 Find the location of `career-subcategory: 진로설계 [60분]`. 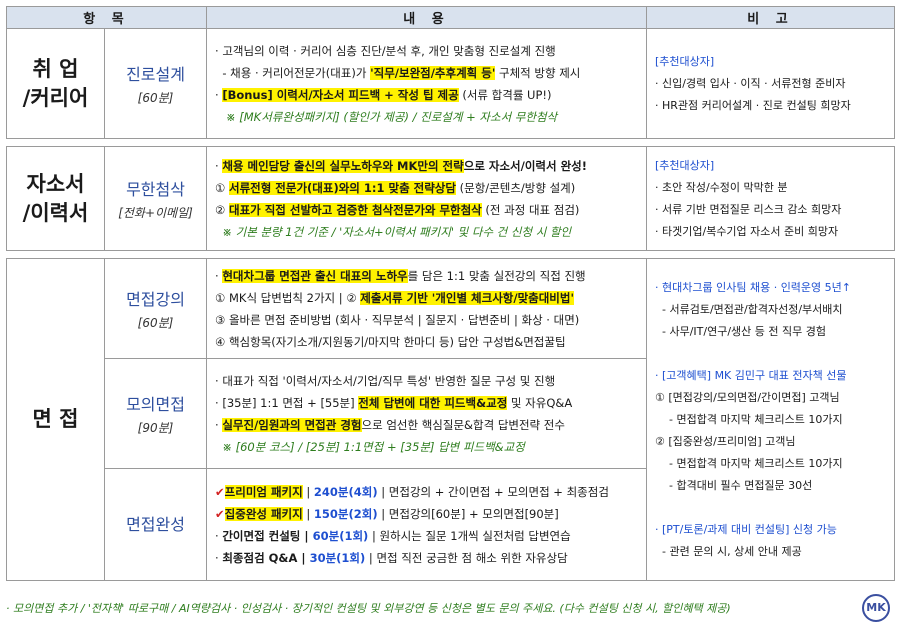

career-subcategory: 진로설계 [60분] is located at coordinates (155, 83).